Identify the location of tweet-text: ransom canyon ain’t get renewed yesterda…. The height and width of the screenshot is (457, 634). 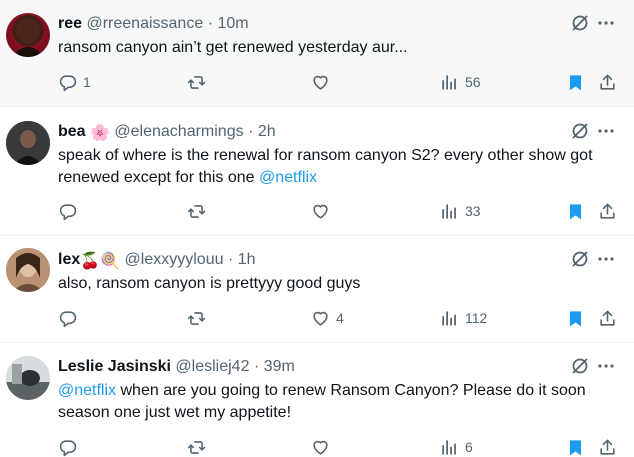
(233, 47).